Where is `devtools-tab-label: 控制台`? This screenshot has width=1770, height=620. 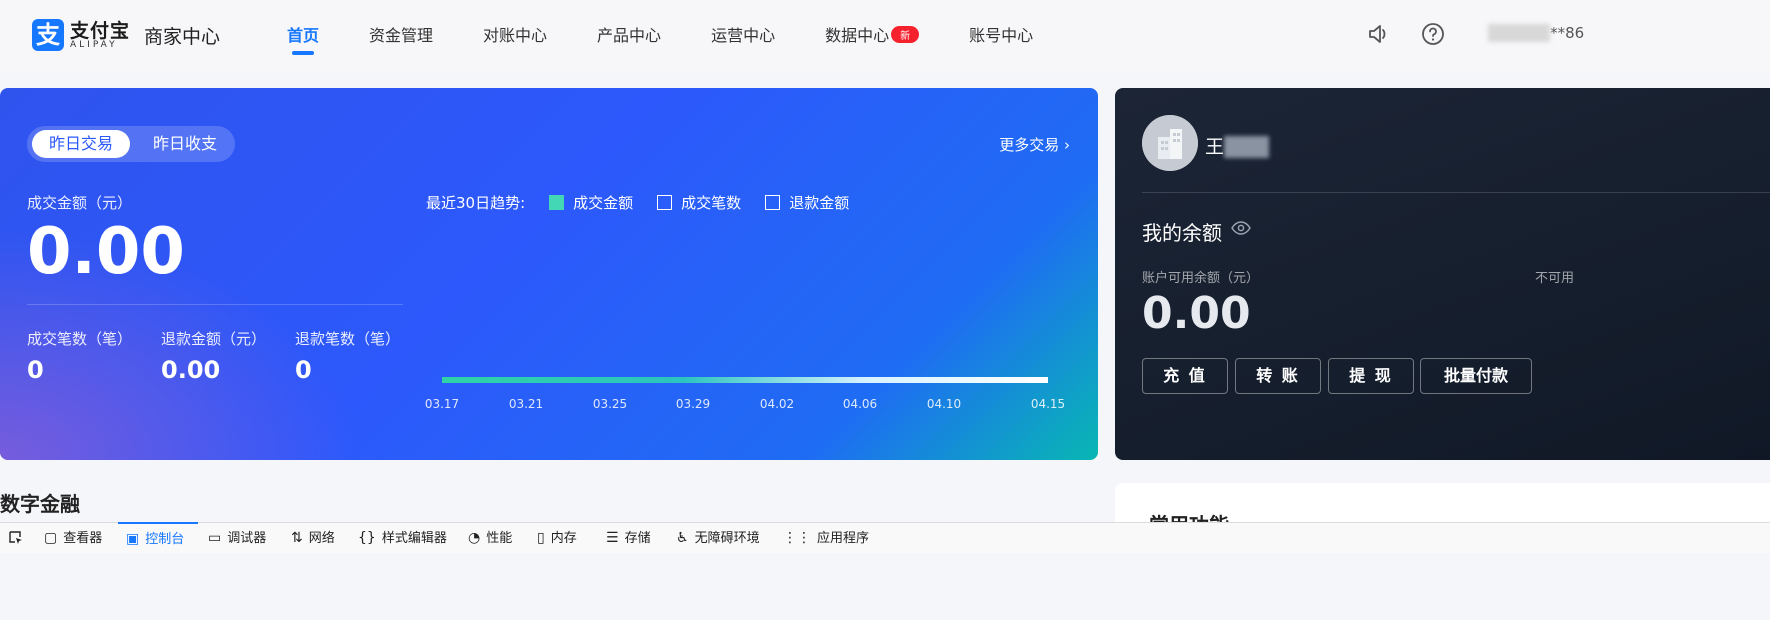
devtools-tab-label: 控制台 is located at coordinates (165, 539).